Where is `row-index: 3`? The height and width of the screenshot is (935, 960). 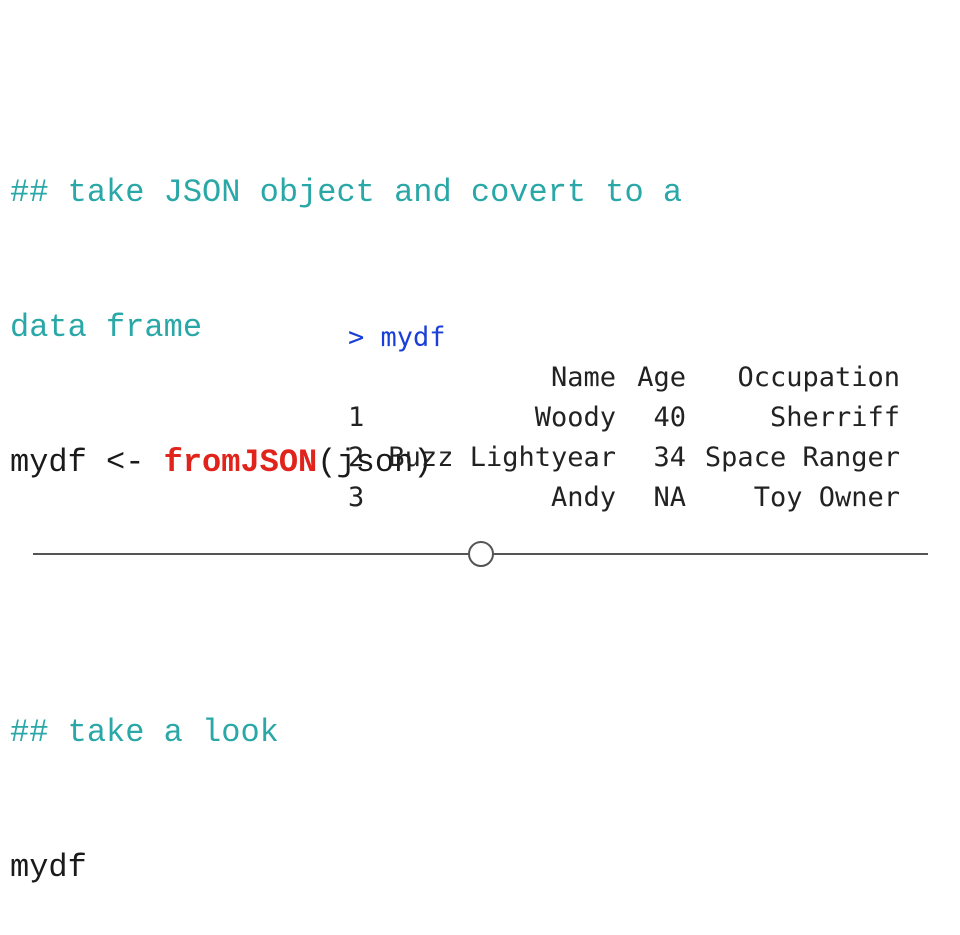
row-index: 3 is located at coordinates (356, 497).